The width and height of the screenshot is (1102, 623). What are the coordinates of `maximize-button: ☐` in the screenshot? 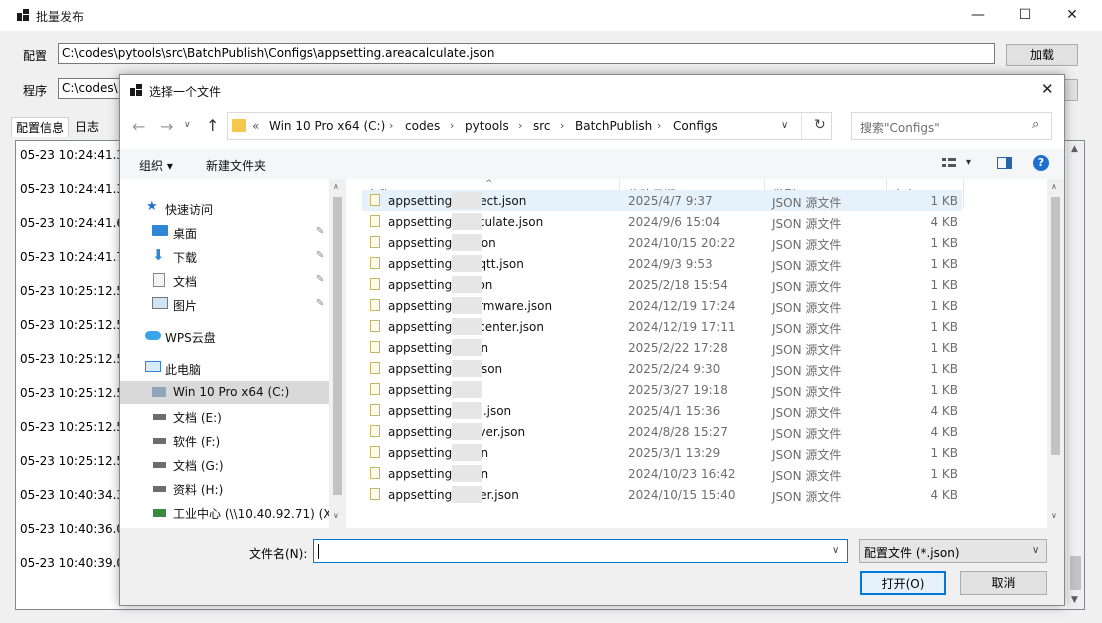 It's located at (1025, 15).